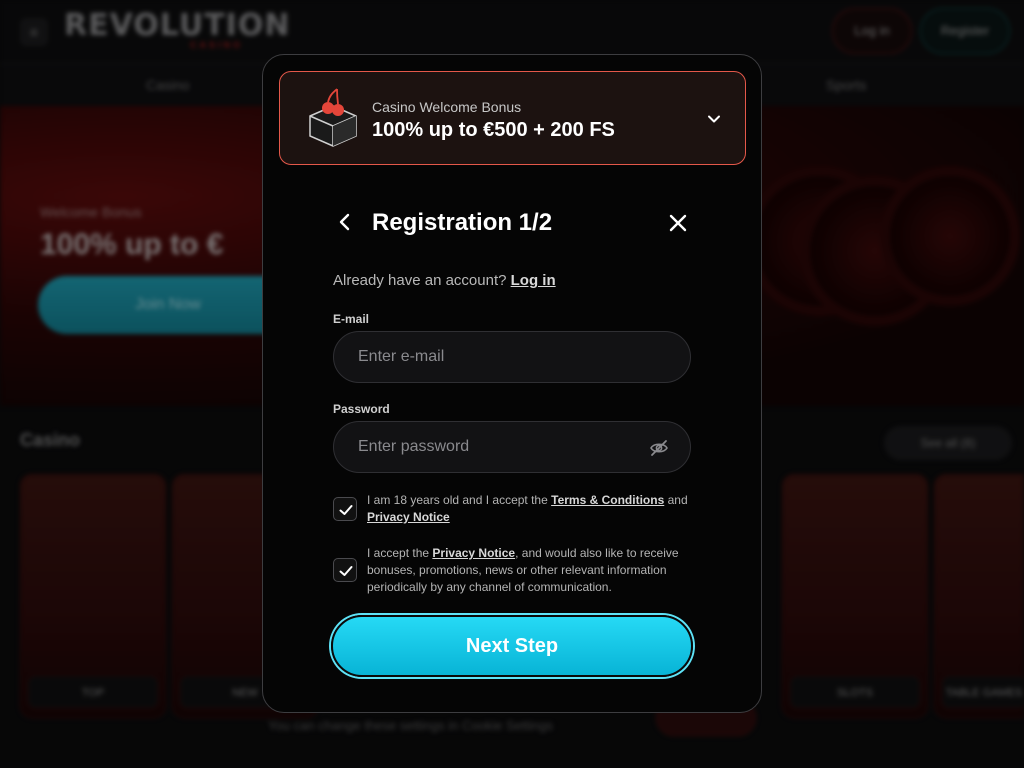  What do you see at coordinates (351, 319) in the screenshot?
I see `email-label: E-mail` at bounding box center [351, 319].